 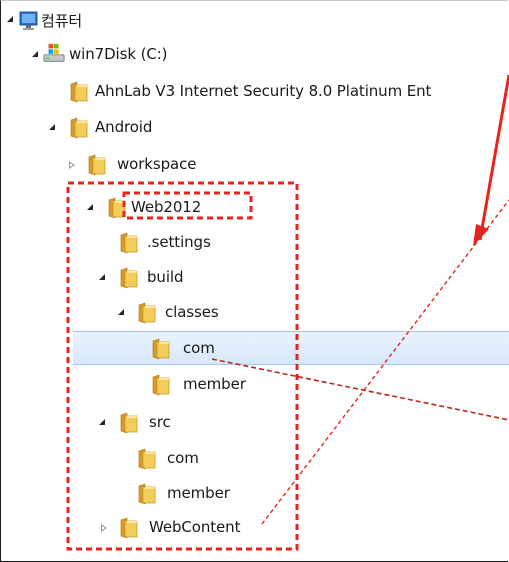 What do you see at coordinates (124, 127) in the screenshot?
I see `tree-item-label: Android` at bounding box center [124, 127].